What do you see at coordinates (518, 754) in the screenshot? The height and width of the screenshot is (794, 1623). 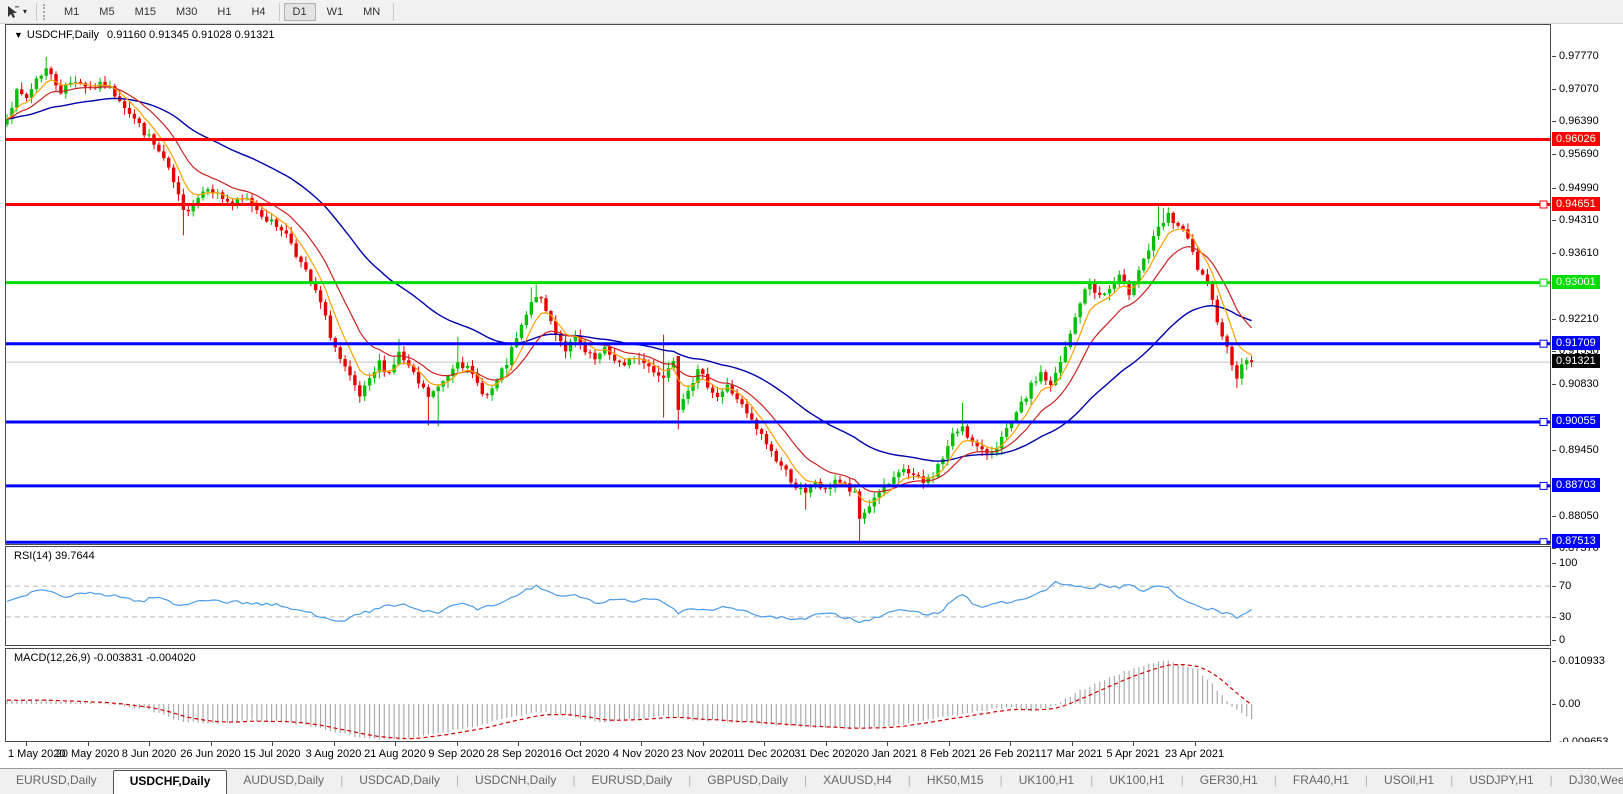 I see `date-label: 28 Sep 2020` at bounding box center [518, 754].